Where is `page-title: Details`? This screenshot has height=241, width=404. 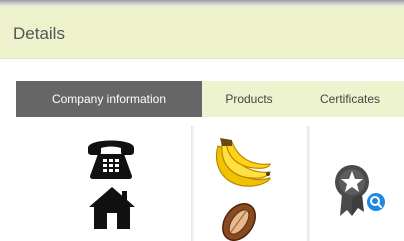 page-title: Details is located at coordinates (39, 33).